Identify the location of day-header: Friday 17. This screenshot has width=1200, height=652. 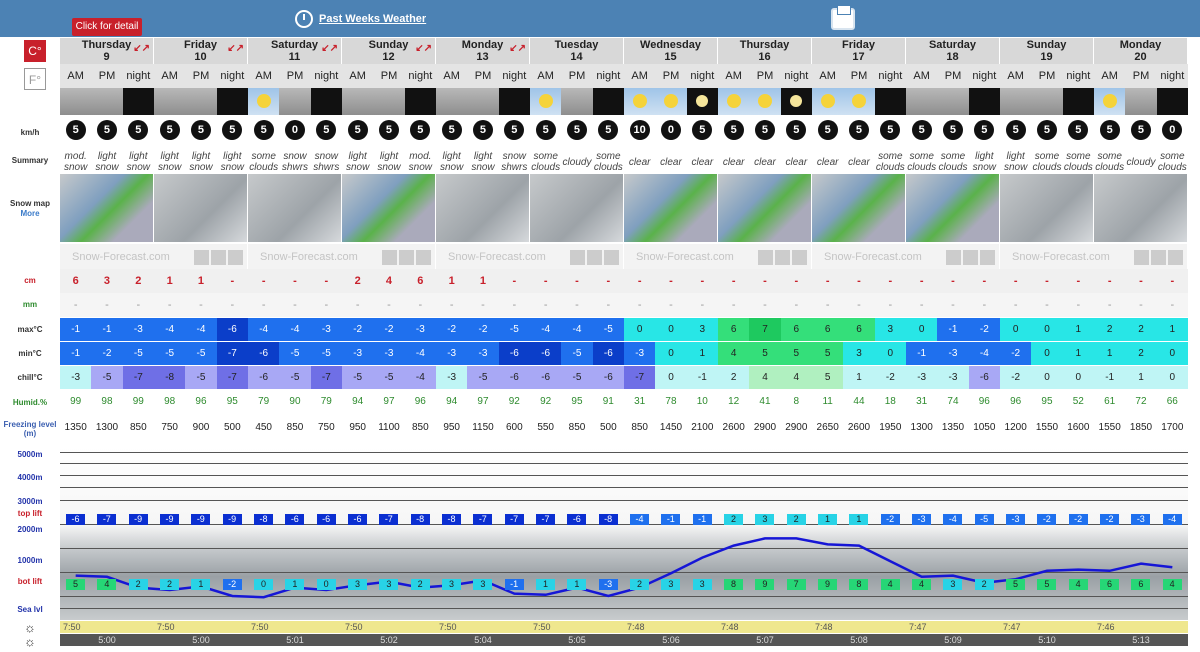
(859, 51).